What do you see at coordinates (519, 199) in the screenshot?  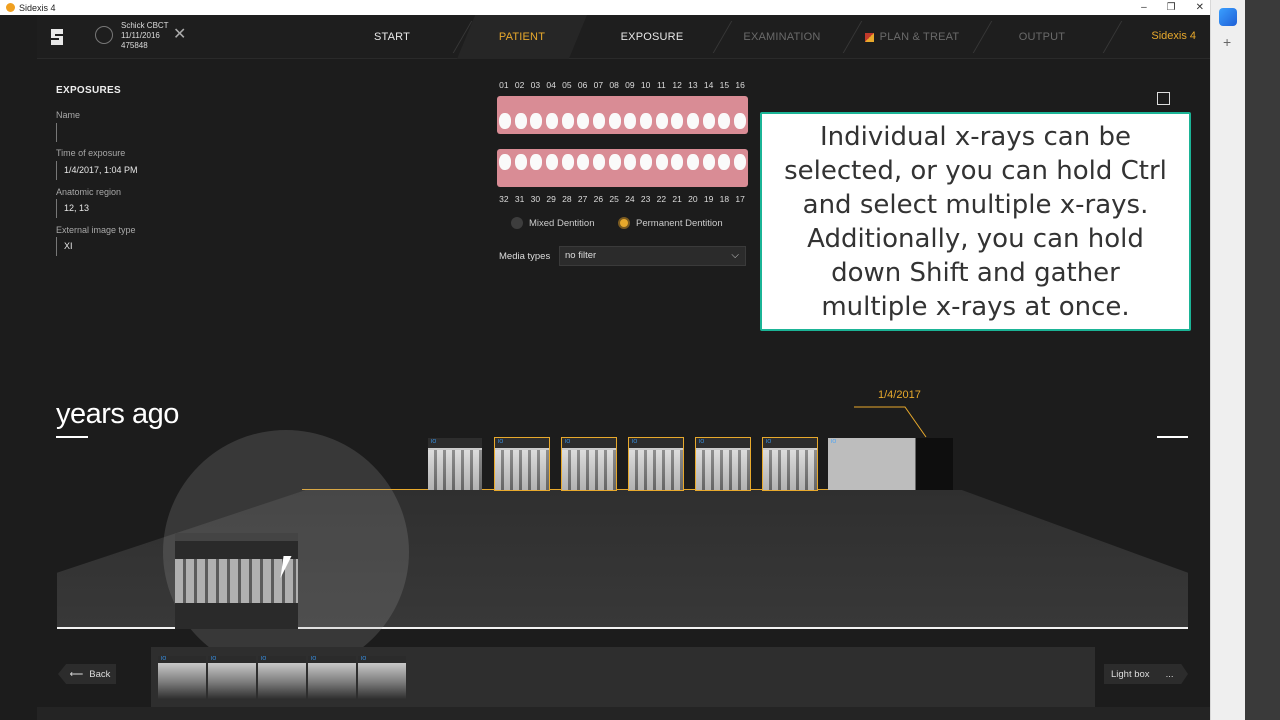 I see `tooth-number: 31` at bounding box center [519, 199].